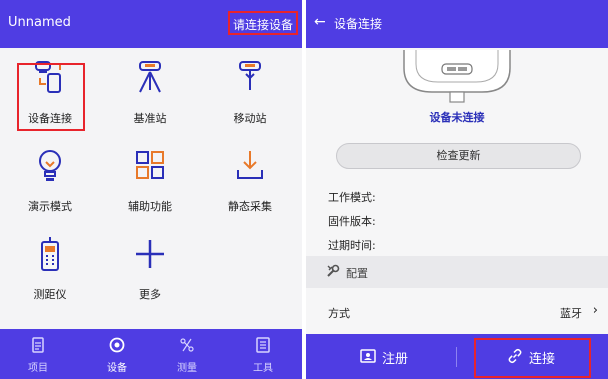 Image resolution: width=608 pixels, height=379 pixels. Describe the element at coordinates (250, 91) in the screenshot. I see `grid-item-rover: 移动站` at that location.